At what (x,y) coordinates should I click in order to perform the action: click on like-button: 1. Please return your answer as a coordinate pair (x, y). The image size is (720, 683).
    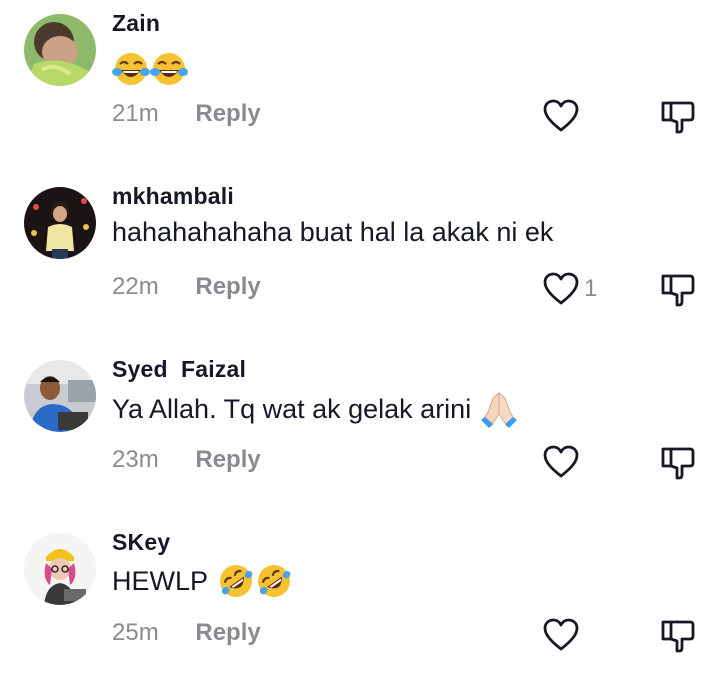
    Looking at the image, I should click on (569, 289).